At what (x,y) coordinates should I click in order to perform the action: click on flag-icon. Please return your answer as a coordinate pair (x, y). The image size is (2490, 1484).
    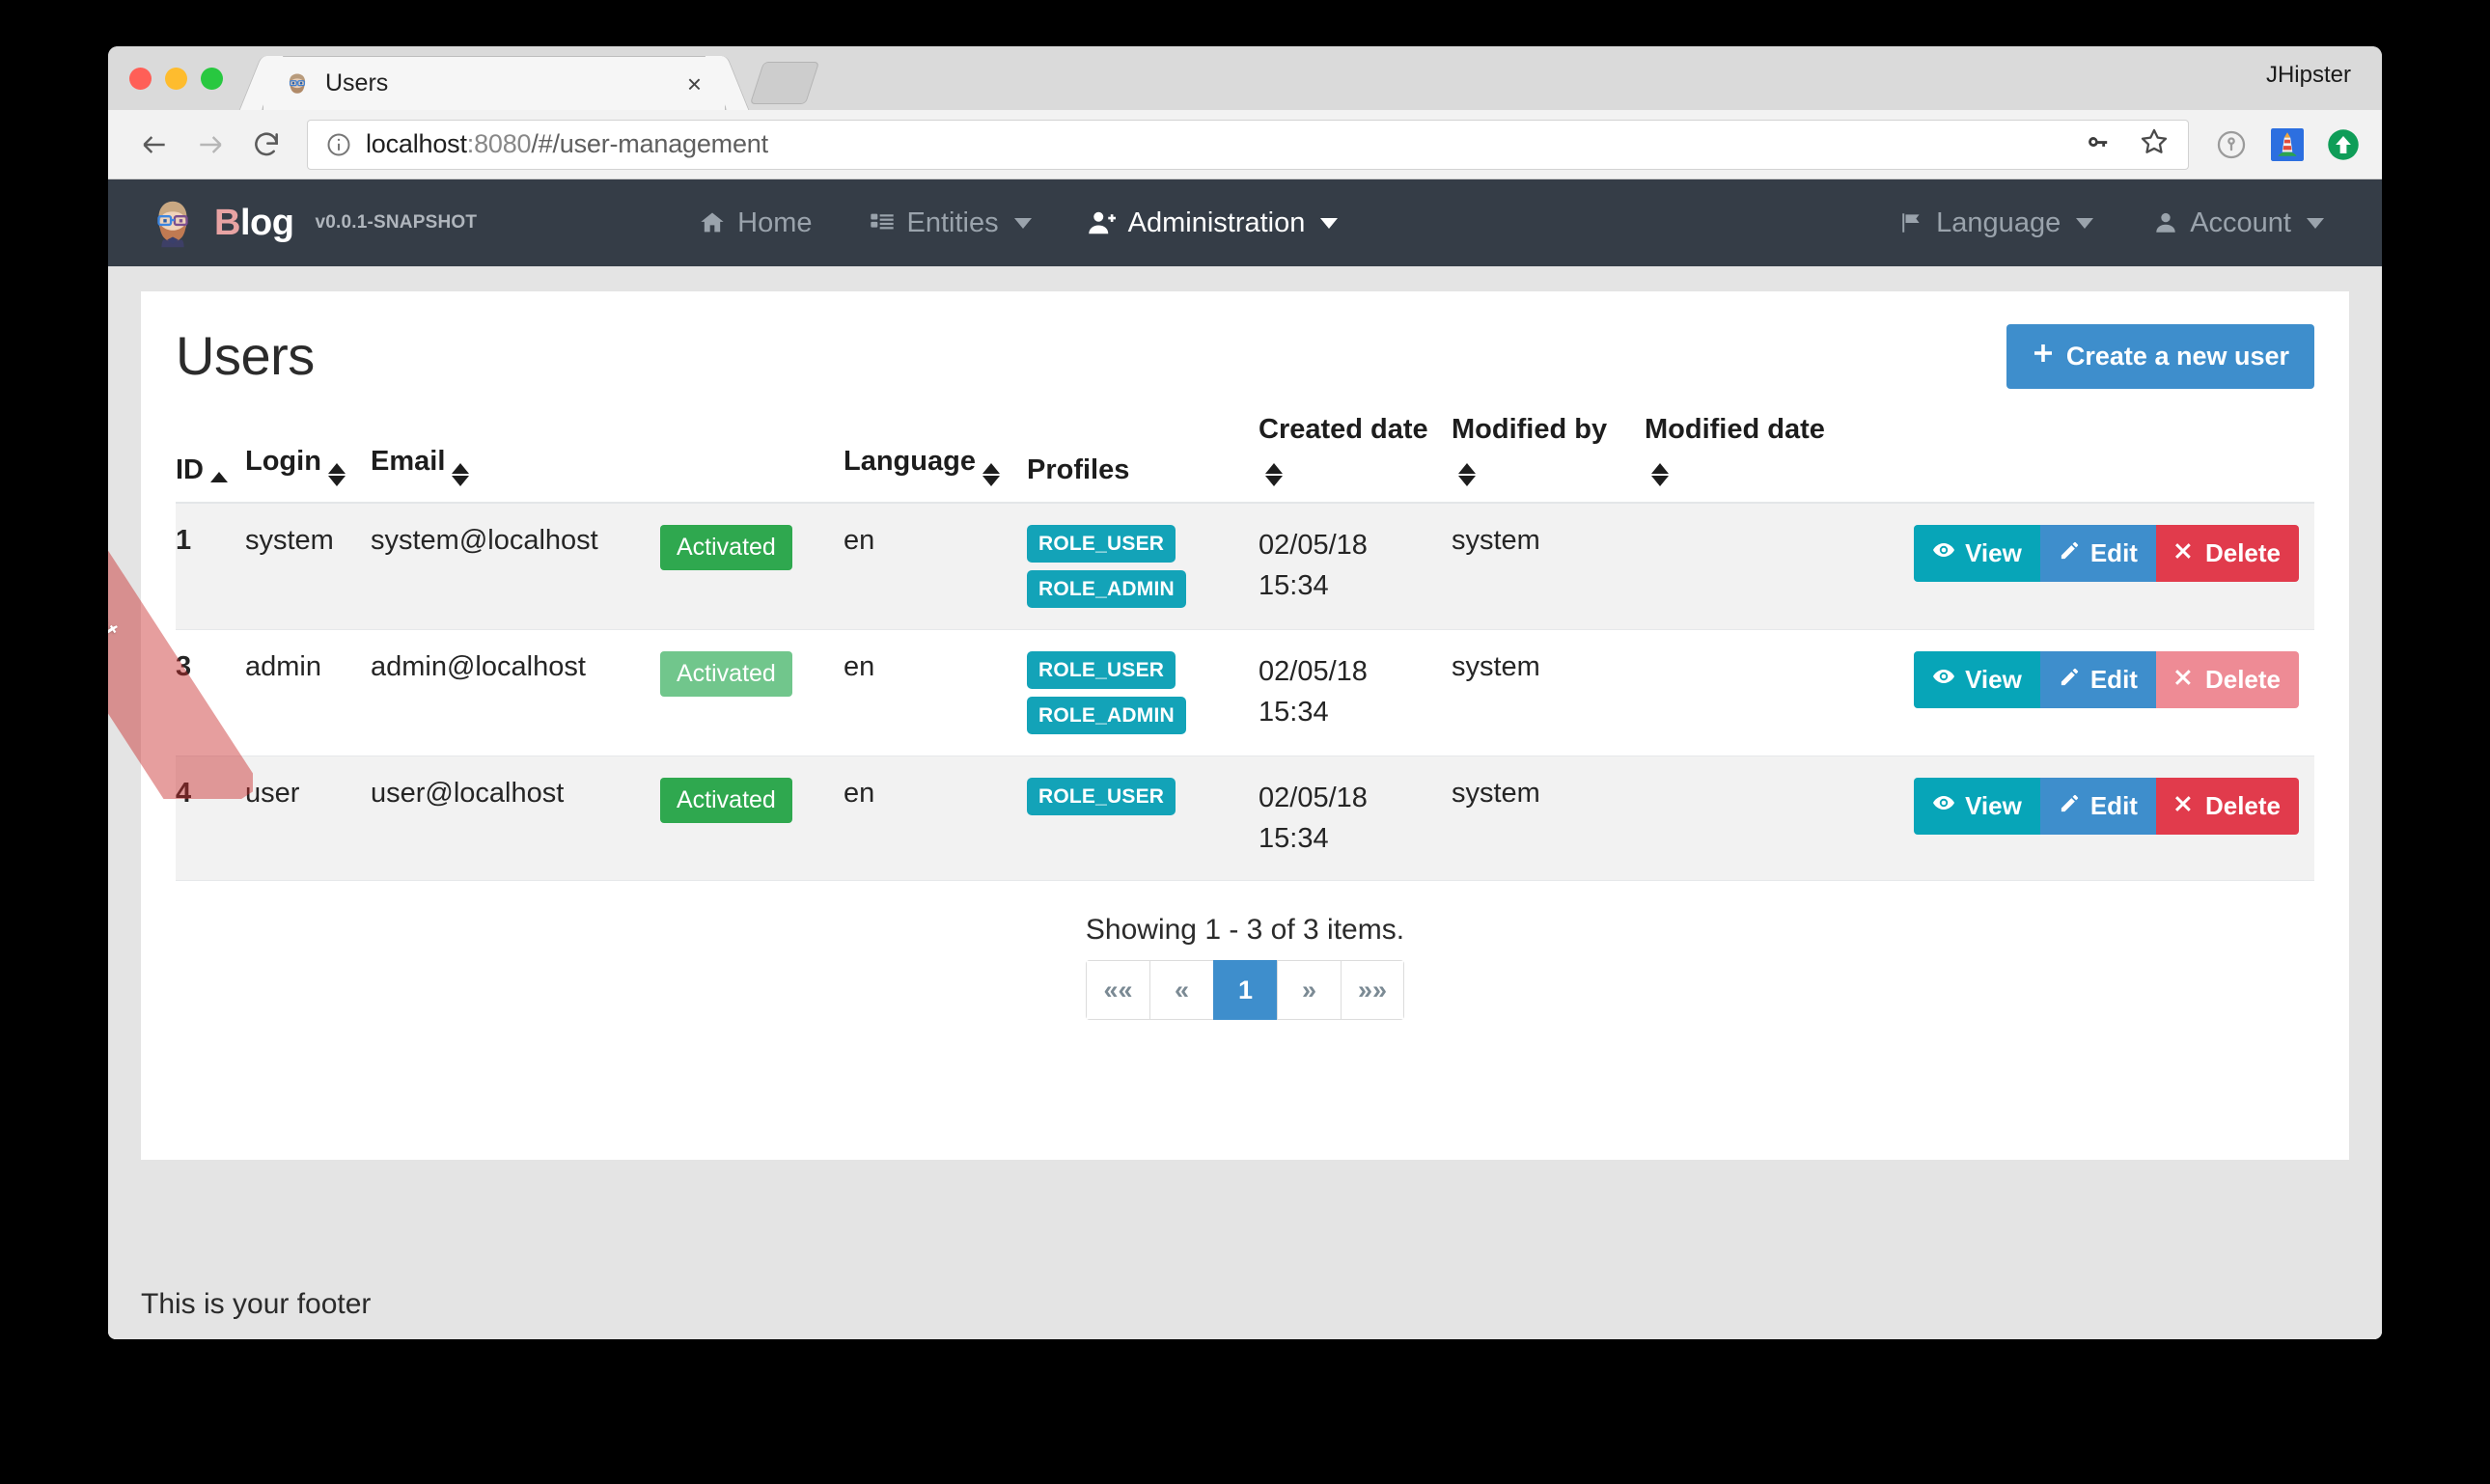
    Looking at the image, I should click on (1912, 222).